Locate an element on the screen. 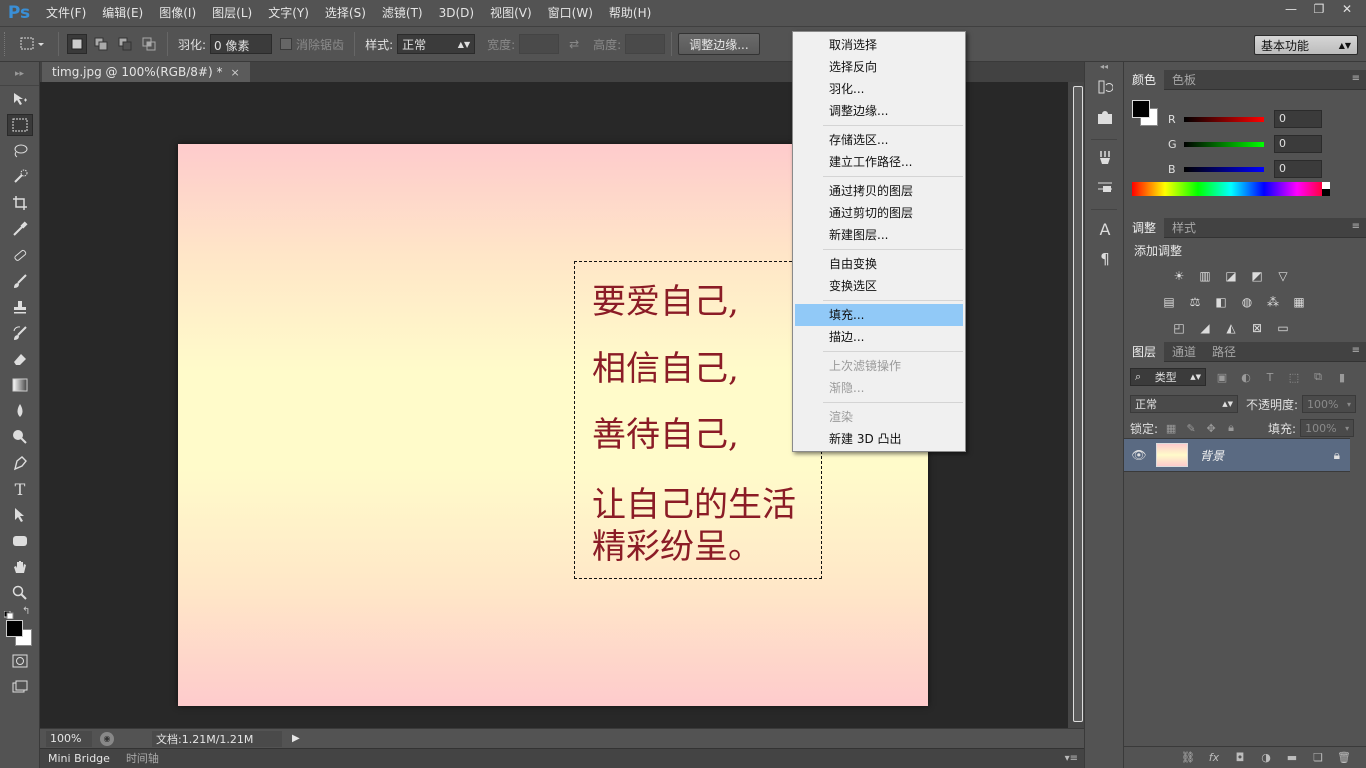 The width and height of the screenshot is (1366, 768). properties-panel-button is located at coordinates (1105, 119).